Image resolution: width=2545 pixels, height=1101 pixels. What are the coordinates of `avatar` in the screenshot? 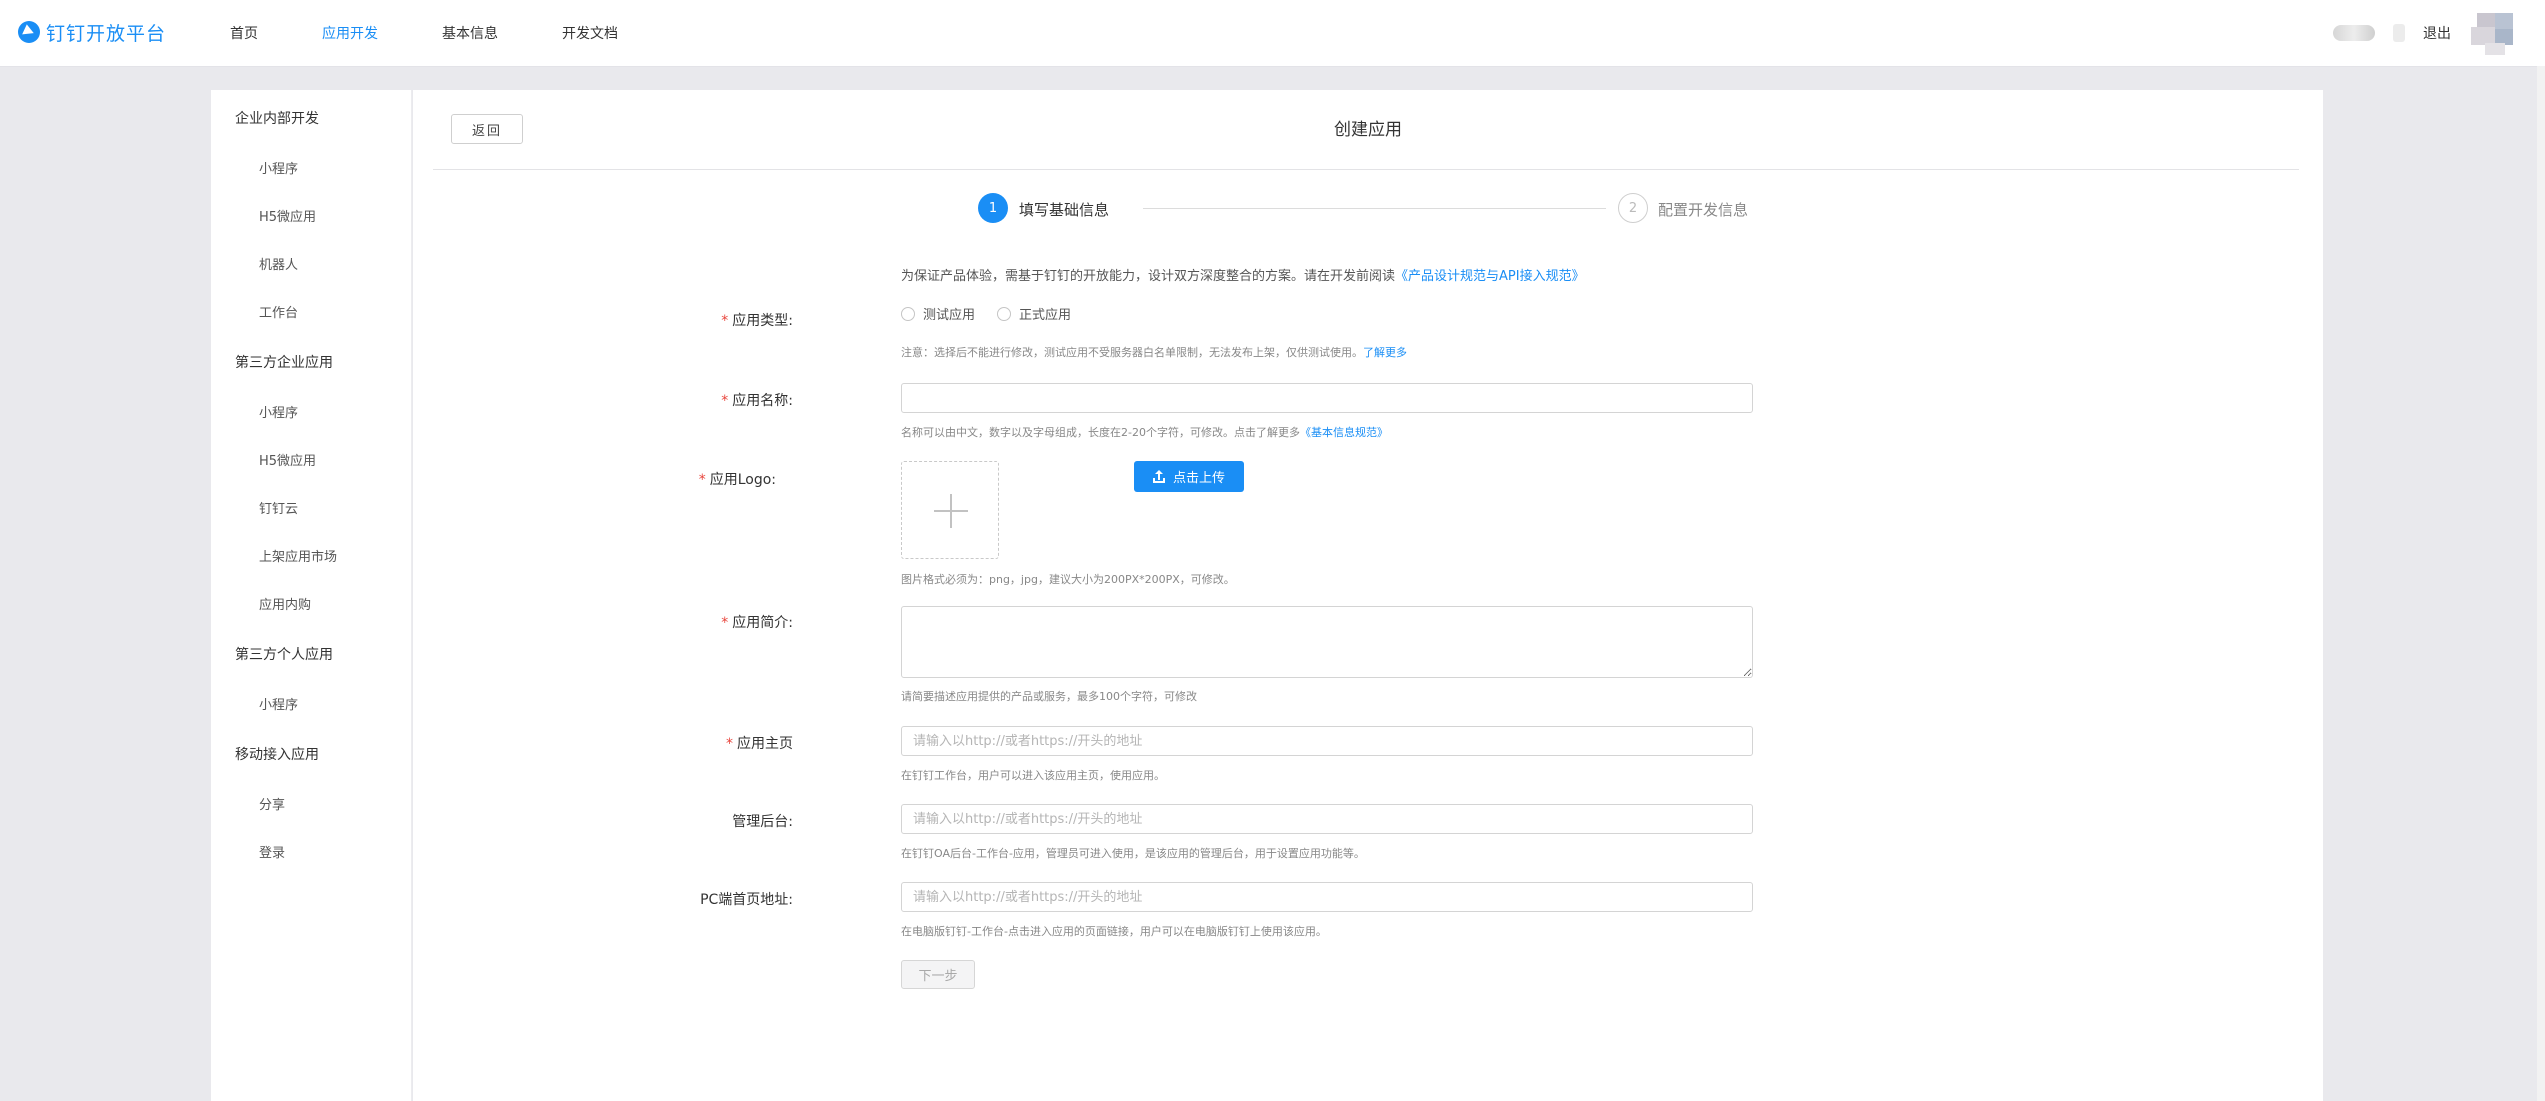 It's located at (2493, 34).